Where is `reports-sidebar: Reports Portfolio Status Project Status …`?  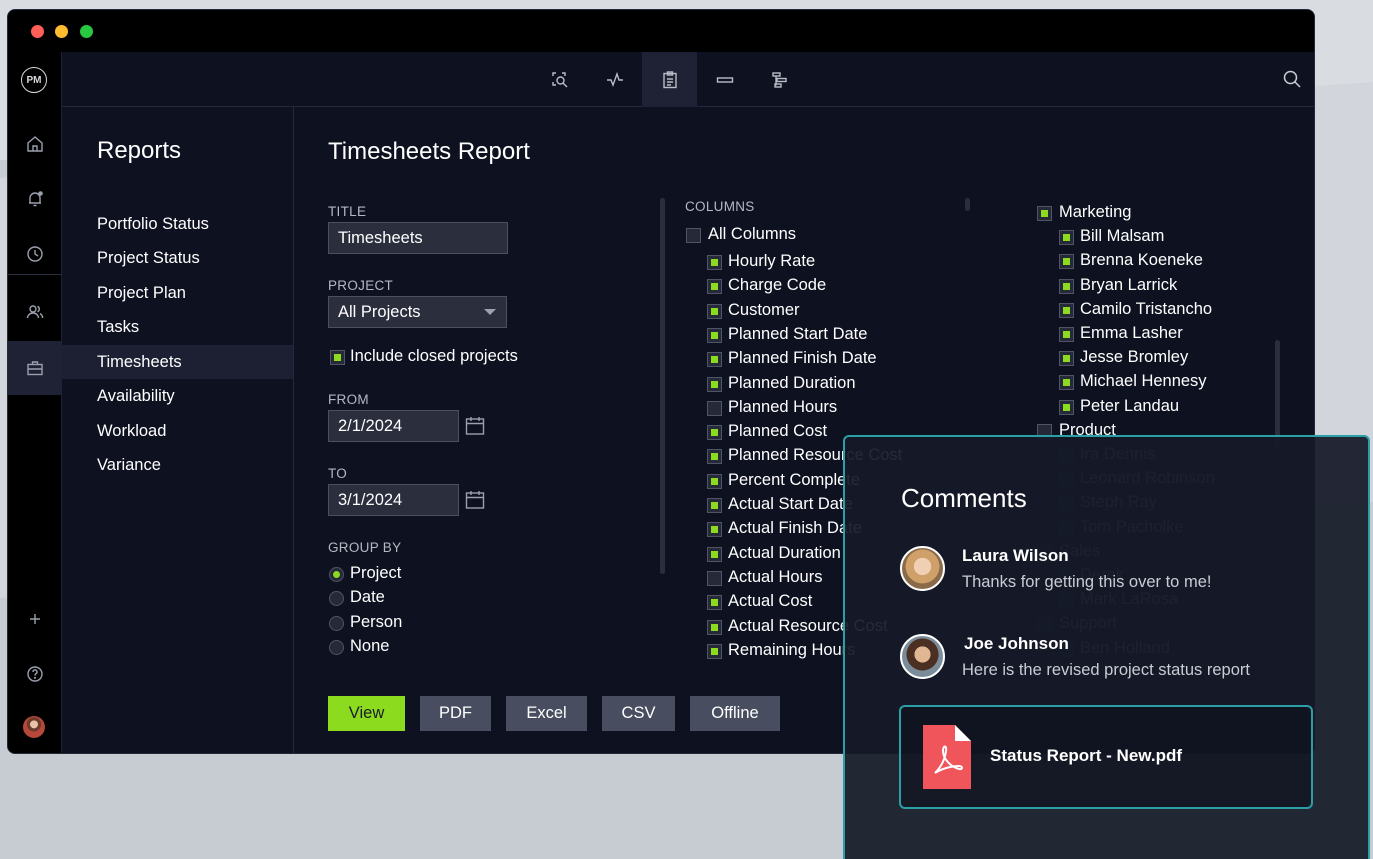 reports-sidebar: Reports Portfolio Status Project Status … is located at coordinates (178, 430).